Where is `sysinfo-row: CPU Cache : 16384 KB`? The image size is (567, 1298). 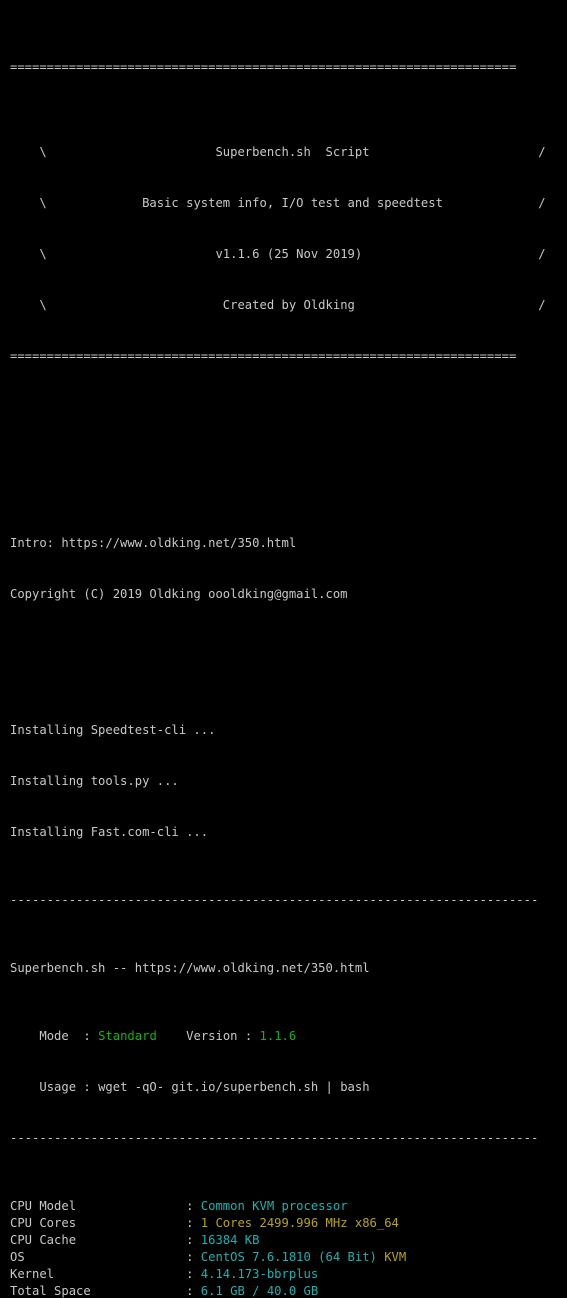
sysinfo-row: CPU Cache : 16384 KB is located at coordinates (288, 1240).